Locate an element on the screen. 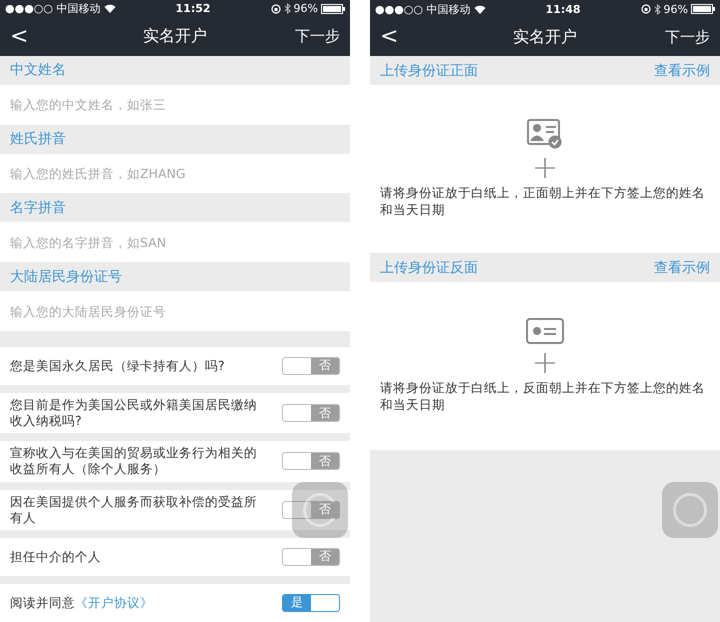 The width and height of the screenshot is (720, 622). section-title: 上传身份证正面 is located at coordinates (429, 71).